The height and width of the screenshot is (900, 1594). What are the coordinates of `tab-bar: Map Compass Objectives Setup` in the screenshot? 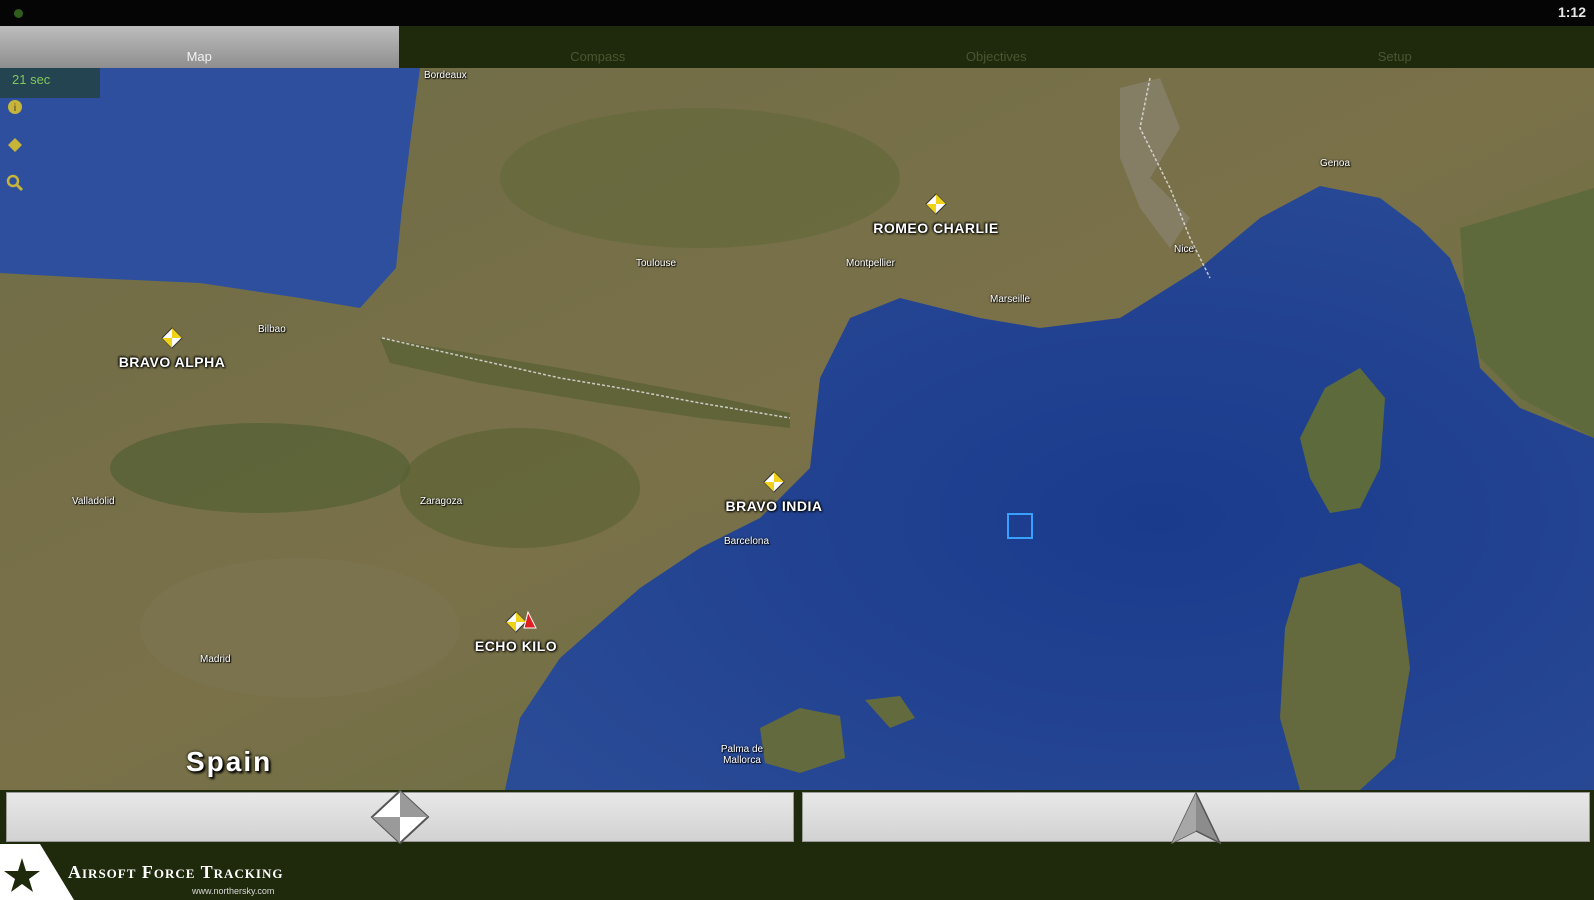 It's located at (797, 47).